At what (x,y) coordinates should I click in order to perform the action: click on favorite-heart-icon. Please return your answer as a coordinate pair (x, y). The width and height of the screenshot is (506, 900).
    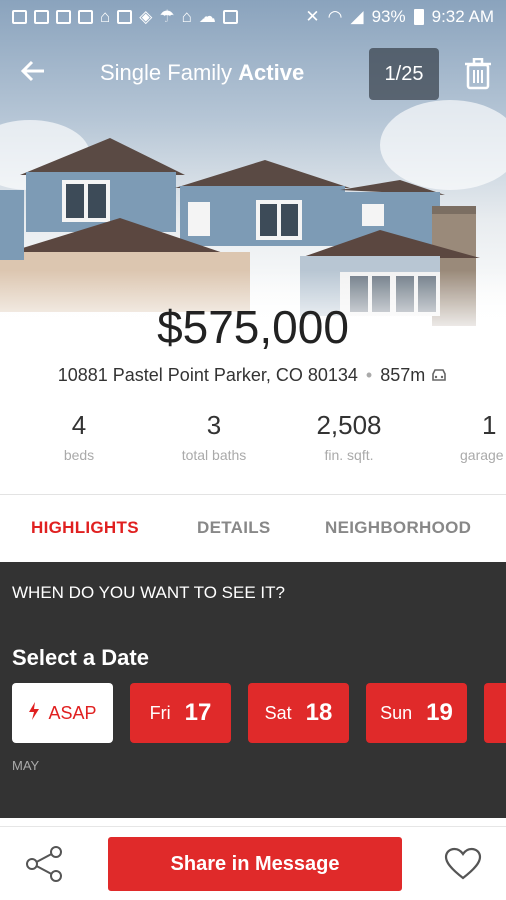
    Looking at the image, I should click on (463, 864).